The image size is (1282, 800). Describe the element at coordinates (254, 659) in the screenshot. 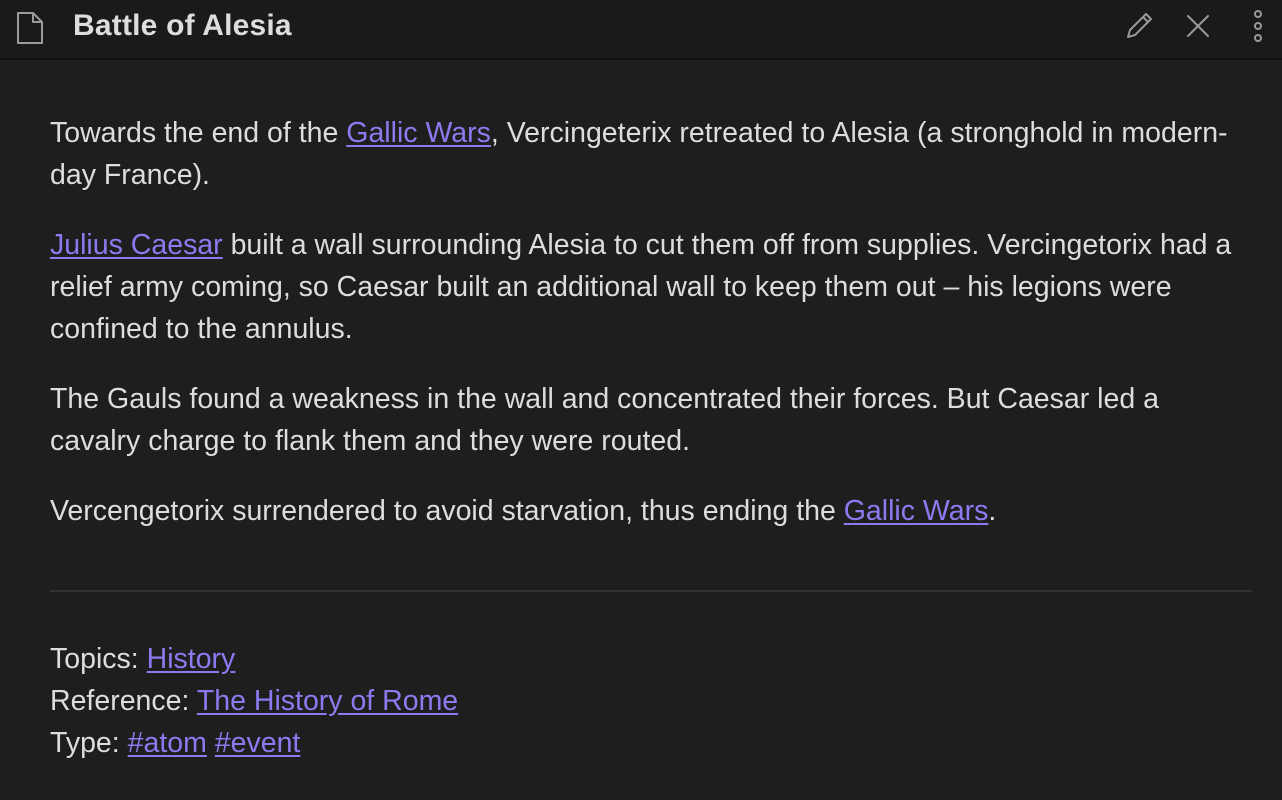

I see `topics-line: Topics: History` at that location.